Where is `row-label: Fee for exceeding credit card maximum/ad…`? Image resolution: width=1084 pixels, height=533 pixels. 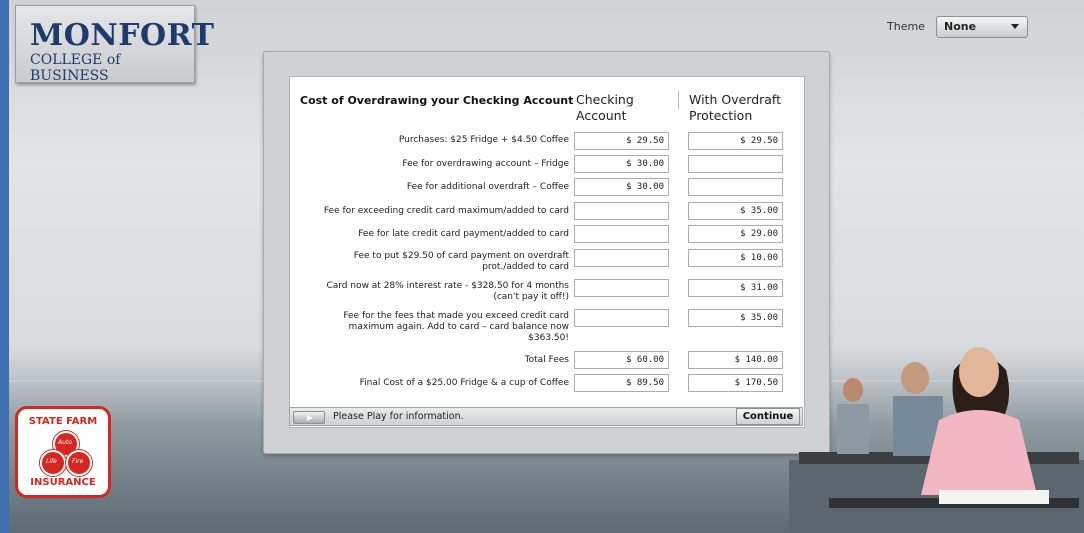 row-label: Fee for exceeding credit card maximum/ad… is located at coordinates (446, 211).